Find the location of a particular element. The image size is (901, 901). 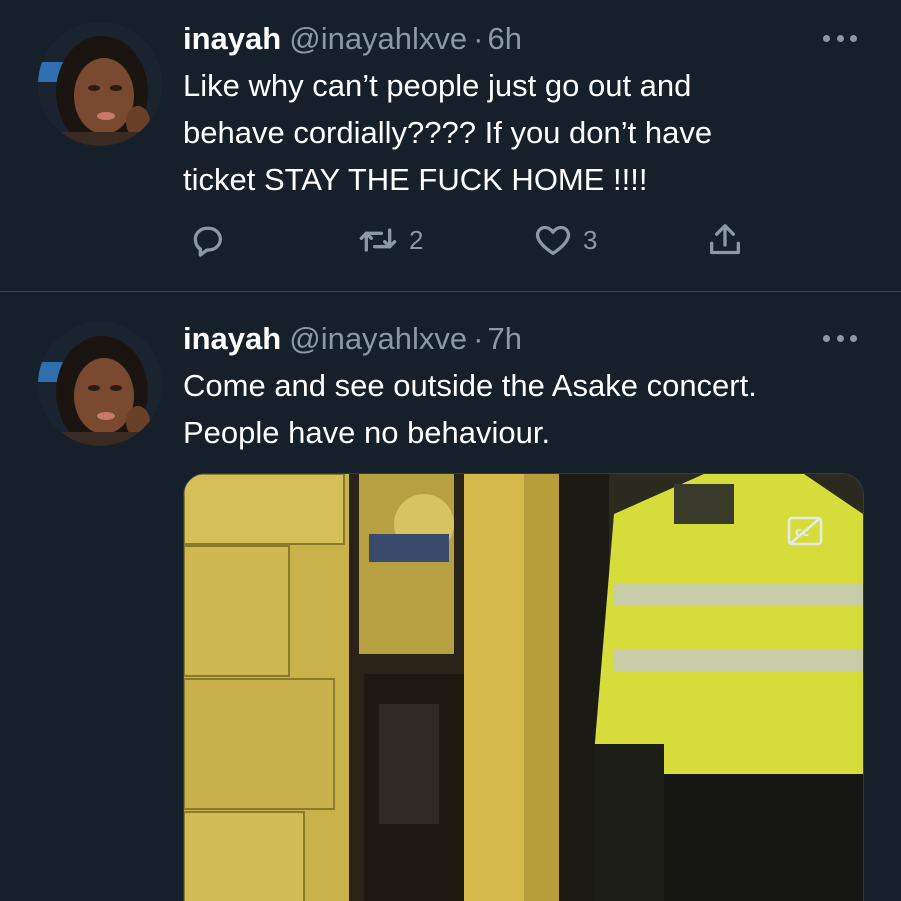

reply-button is located at coordinates (212, 240).